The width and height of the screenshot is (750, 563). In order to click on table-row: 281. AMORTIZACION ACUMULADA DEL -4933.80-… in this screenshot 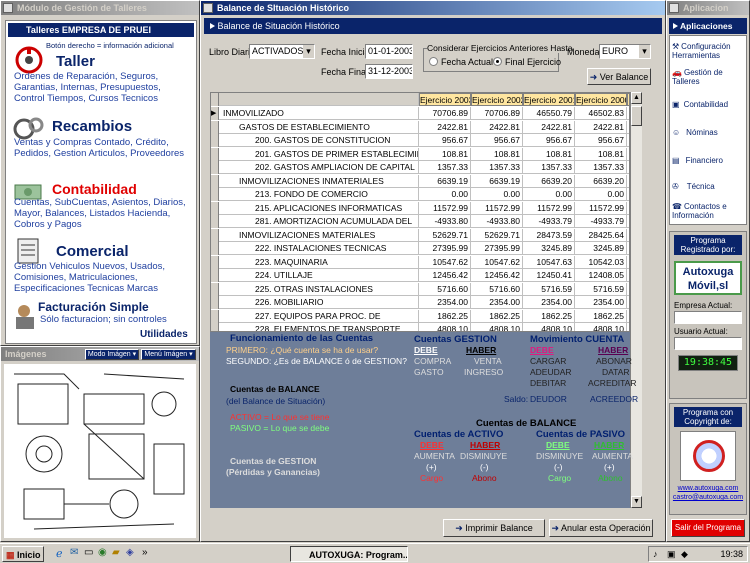, I will do `click(420, 221)`.